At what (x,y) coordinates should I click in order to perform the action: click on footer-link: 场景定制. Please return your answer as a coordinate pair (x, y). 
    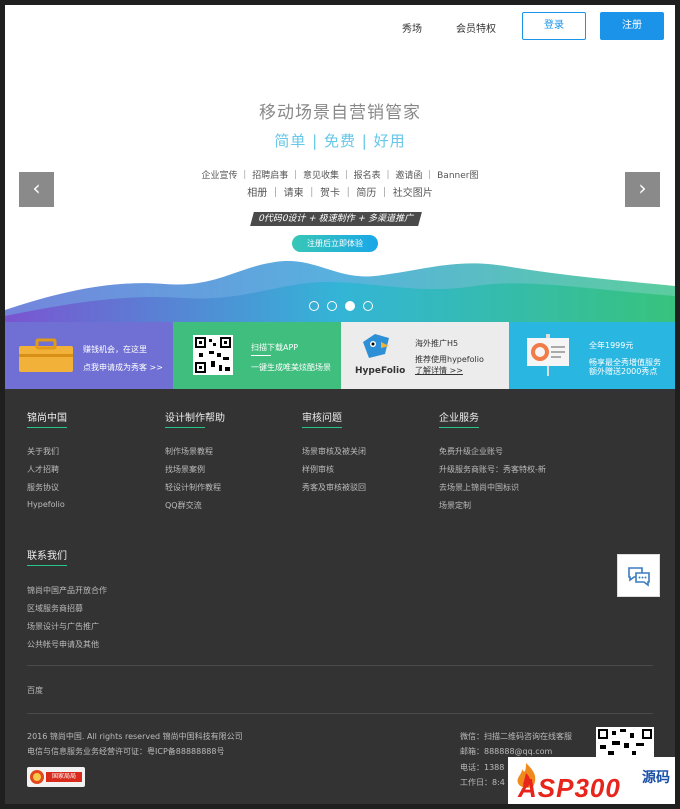
    Looking at the image, I should click on (455, 505).